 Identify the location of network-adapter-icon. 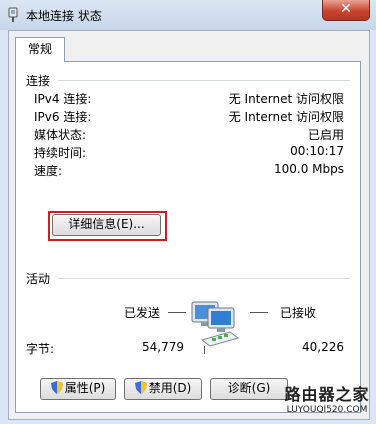
(13, 14).